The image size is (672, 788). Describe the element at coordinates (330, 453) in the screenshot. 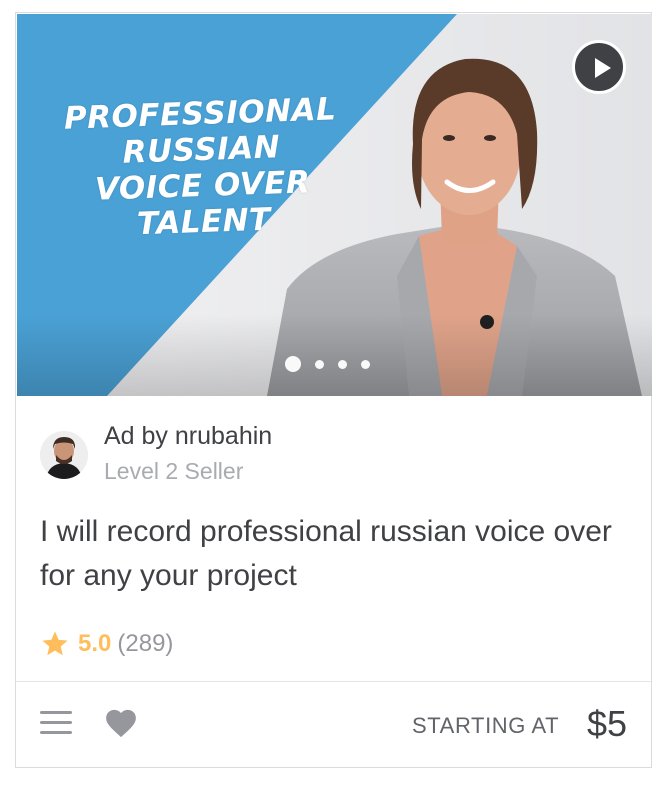

I see `seller-info: Ad by nrubahin Level 2 Seller` at that location.